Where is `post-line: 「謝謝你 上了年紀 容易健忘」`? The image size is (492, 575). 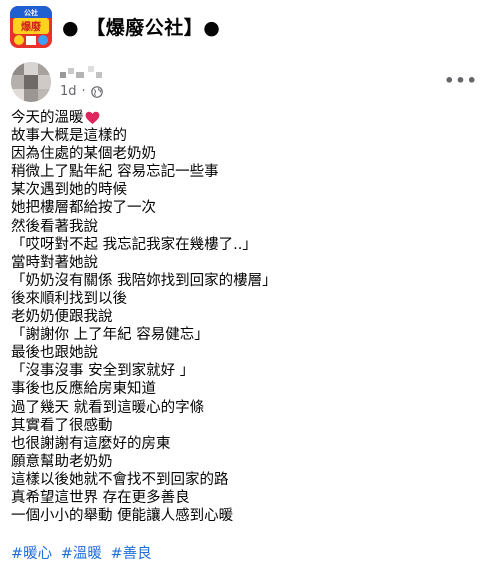 post-line: 「謝謝你 上了年紀 容易健忘」 is located at coordinates (110, 335).